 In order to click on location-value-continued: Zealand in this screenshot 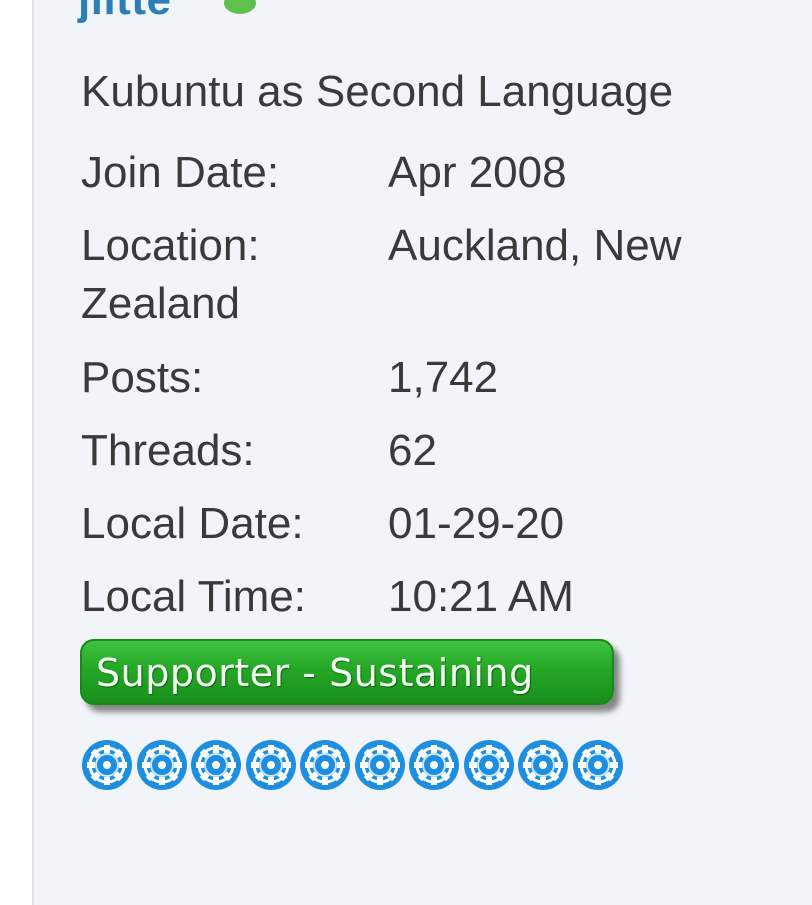, I will do `click(161, 303)`.